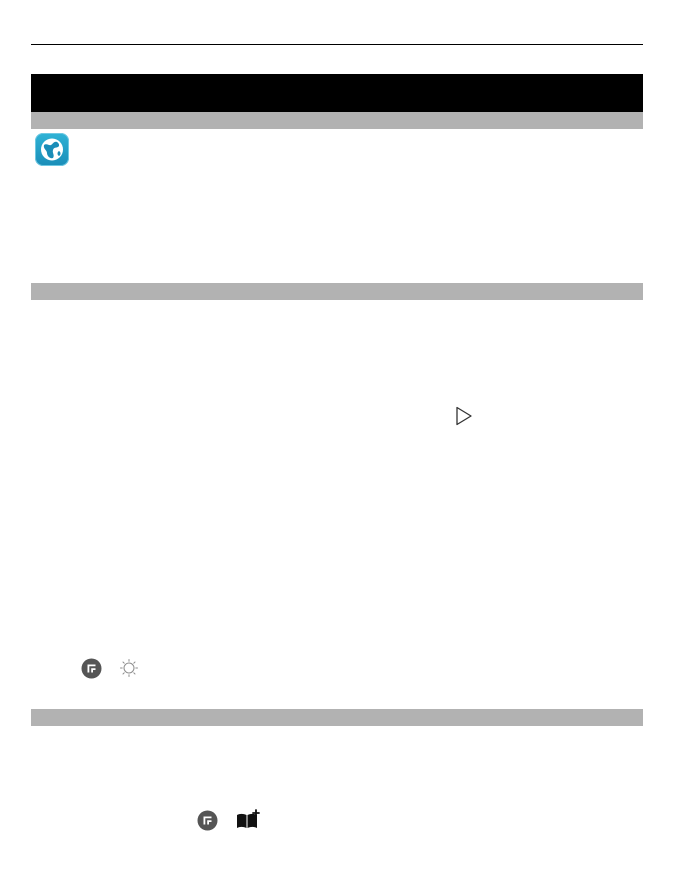 The image size is (680, 896). I want to click on page-header-bar, so click(337, 93).